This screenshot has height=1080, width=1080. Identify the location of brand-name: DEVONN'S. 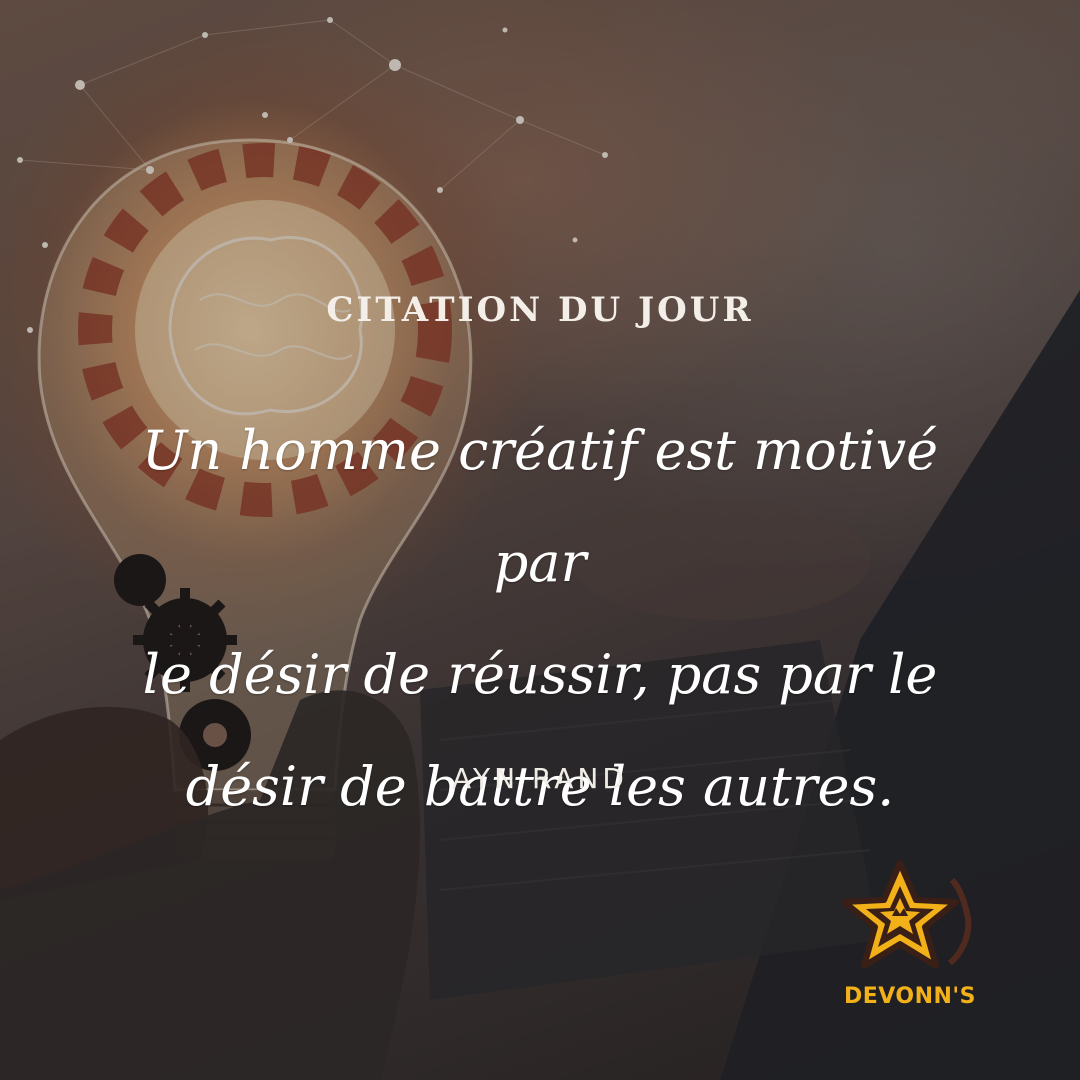
(910, 996).